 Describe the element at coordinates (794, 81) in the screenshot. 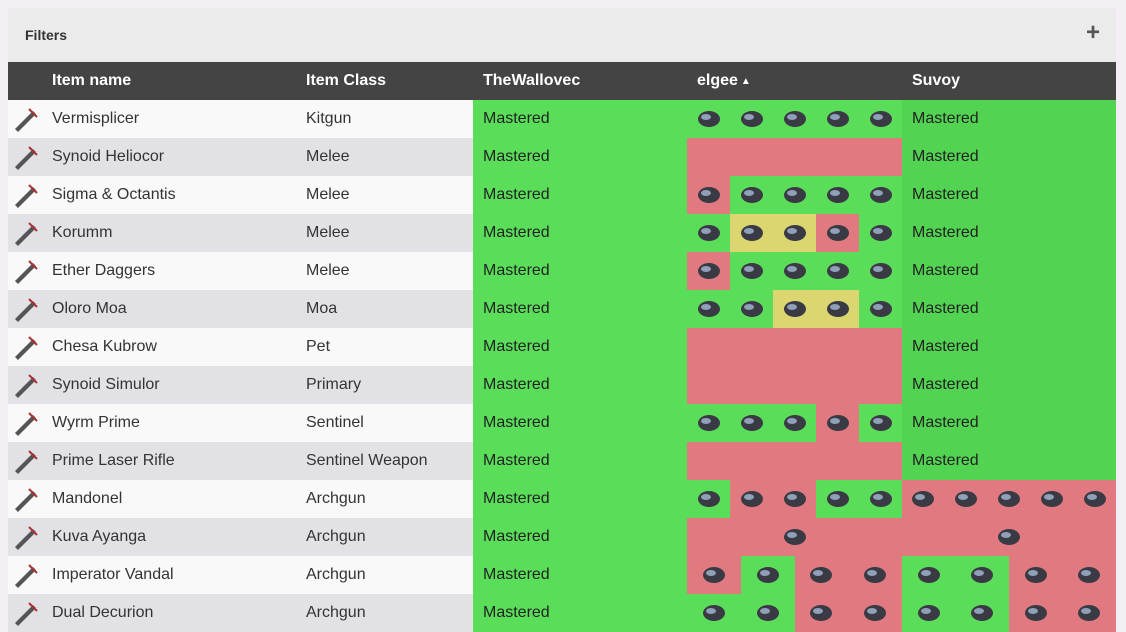

I see `column-header-elgee: elgee ▲` at that location.